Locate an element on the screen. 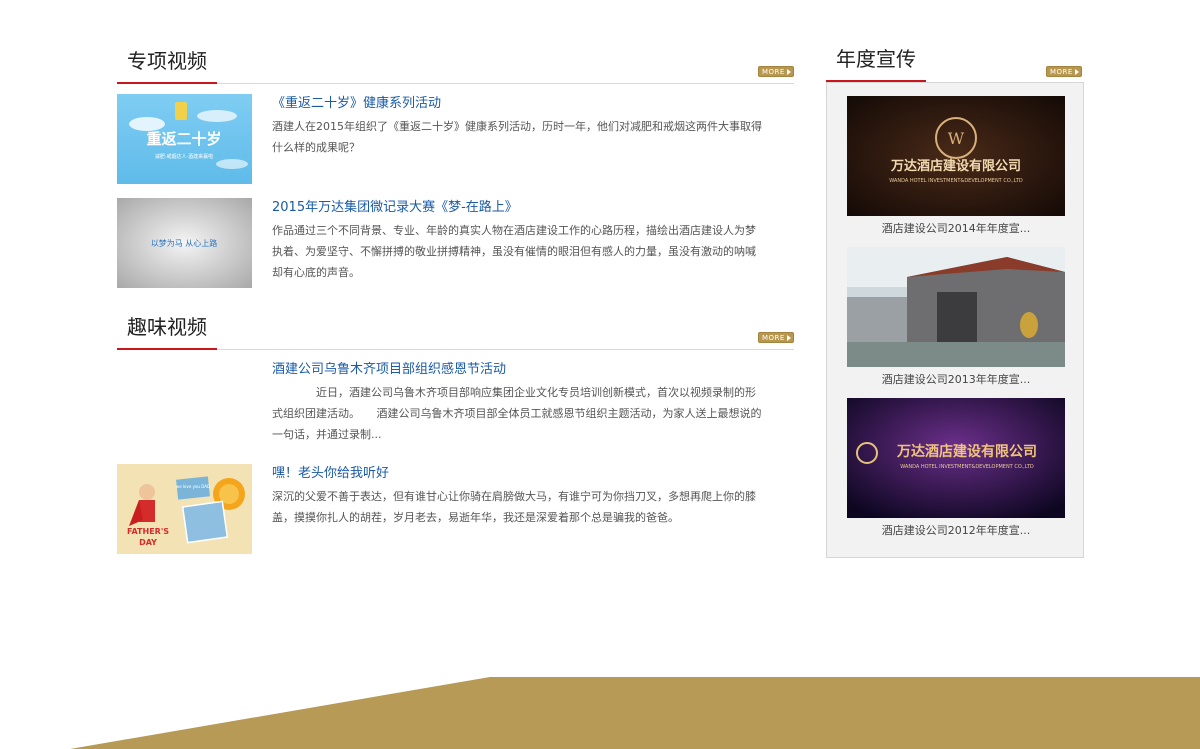 This screenshot has height=749, width=1200. fun-videos-more-button: MORE is located at coordinates (776, 337).